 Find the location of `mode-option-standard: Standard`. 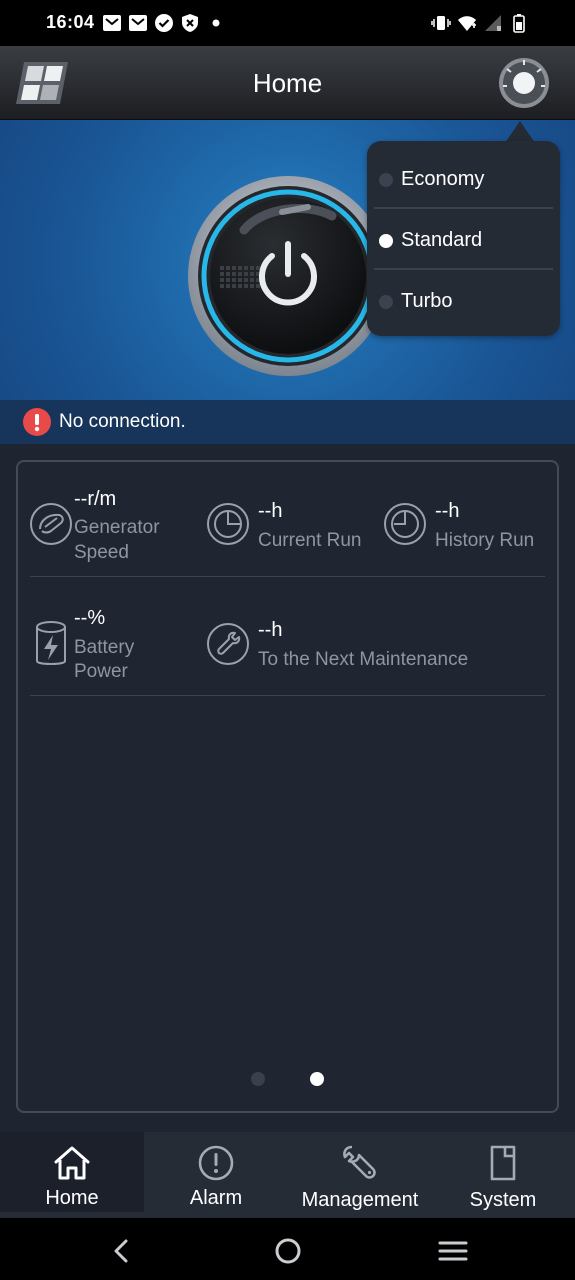

mode-option-standard: Standard is located at coordinates (463, 240).